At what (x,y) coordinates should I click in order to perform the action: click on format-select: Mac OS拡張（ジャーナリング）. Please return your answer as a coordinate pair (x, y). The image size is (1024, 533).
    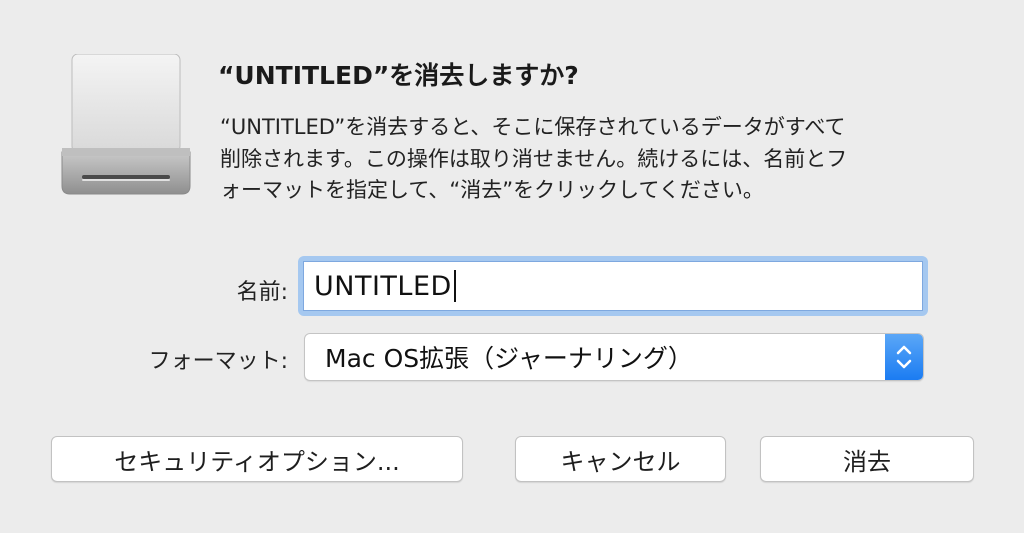
    Looking at the image, I should click on (614, 357).